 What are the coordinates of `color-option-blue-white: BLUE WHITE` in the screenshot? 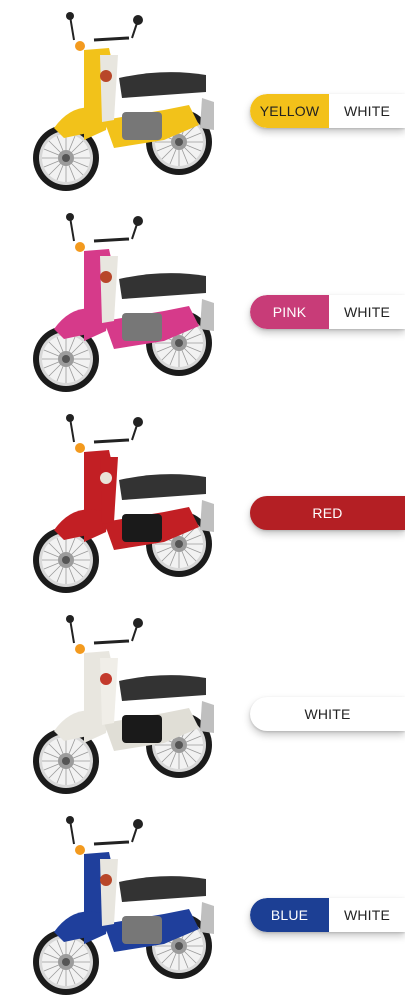 It's located at (327, 915).